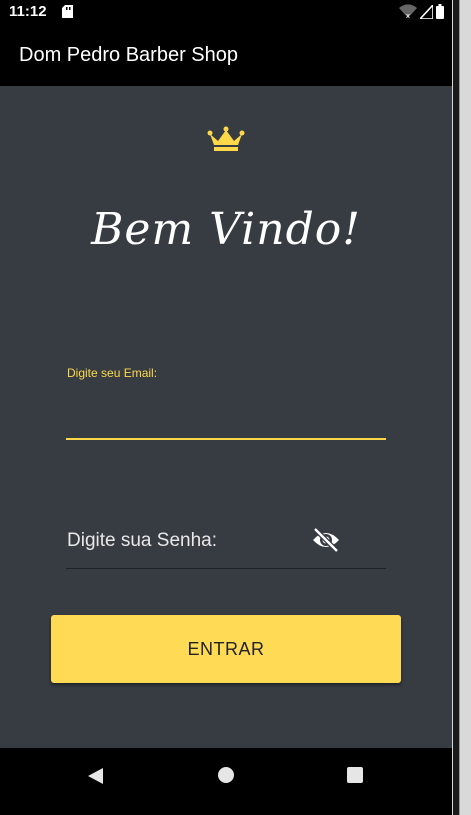 Image resolution: width=471 pixels, height=815 pixels. Describe the element at coordinates (355, 775) in the screenshot. I see `recents-icon` at that location.